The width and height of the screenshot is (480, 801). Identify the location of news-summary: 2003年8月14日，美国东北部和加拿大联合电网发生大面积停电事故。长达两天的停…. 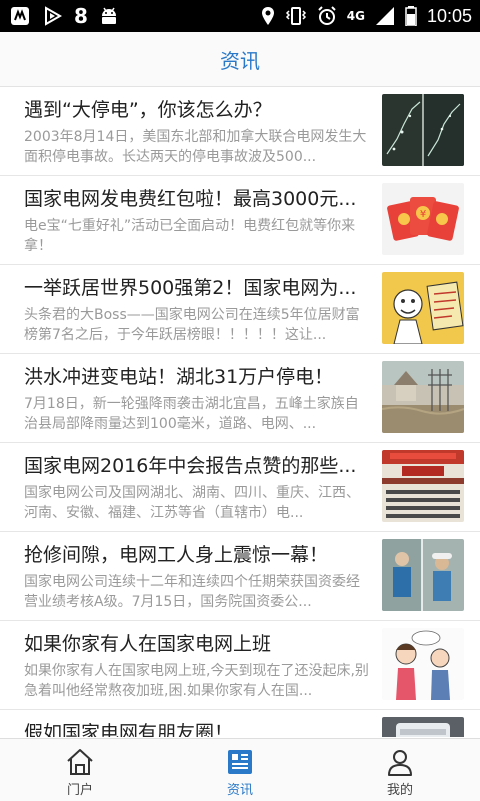
(195, 147).